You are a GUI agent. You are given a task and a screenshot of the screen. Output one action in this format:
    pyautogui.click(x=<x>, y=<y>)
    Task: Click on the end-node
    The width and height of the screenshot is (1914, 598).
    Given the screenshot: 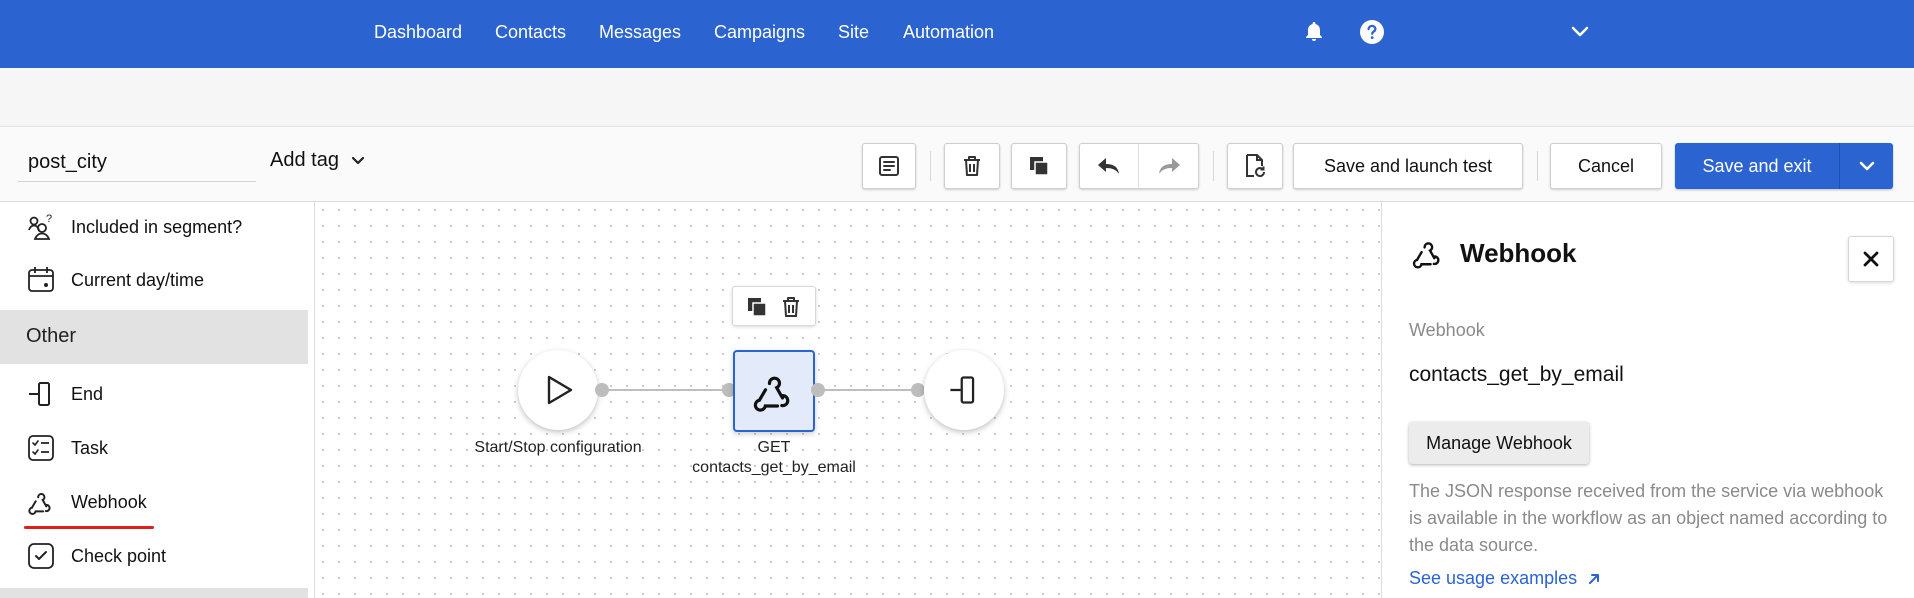 What is the action you would take?
    pyautogui.click(x=964, y=390)
    